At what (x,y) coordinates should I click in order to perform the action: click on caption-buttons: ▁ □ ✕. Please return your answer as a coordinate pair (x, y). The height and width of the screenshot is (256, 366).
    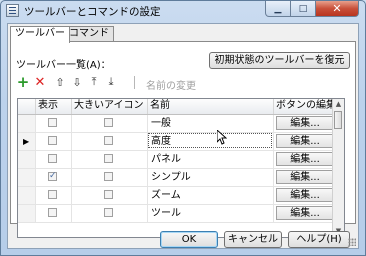
    Looking at the image, I should click on (312, 9).